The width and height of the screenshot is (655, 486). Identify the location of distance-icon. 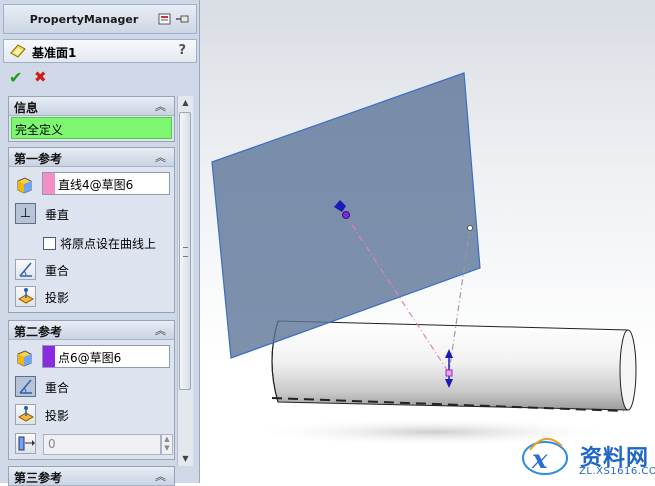
(25, 443).